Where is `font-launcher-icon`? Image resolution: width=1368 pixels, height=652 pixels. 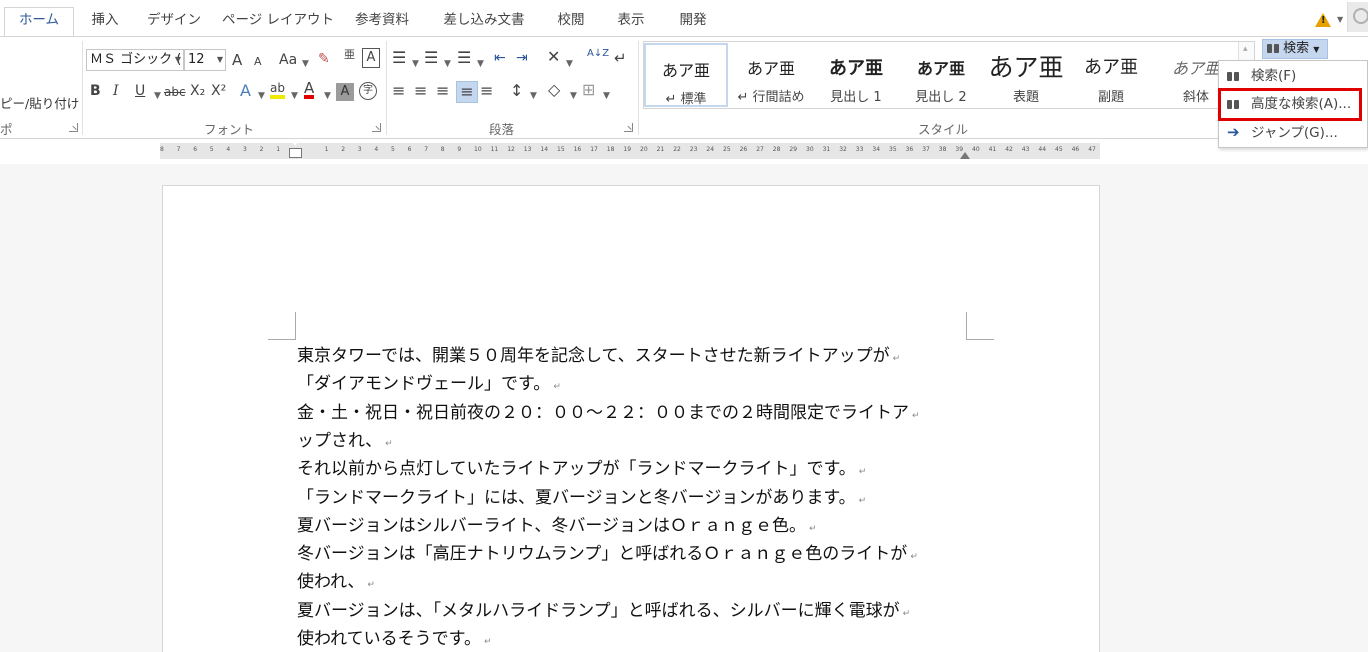 font-launcher-icon is located at coordinates (376, 127).